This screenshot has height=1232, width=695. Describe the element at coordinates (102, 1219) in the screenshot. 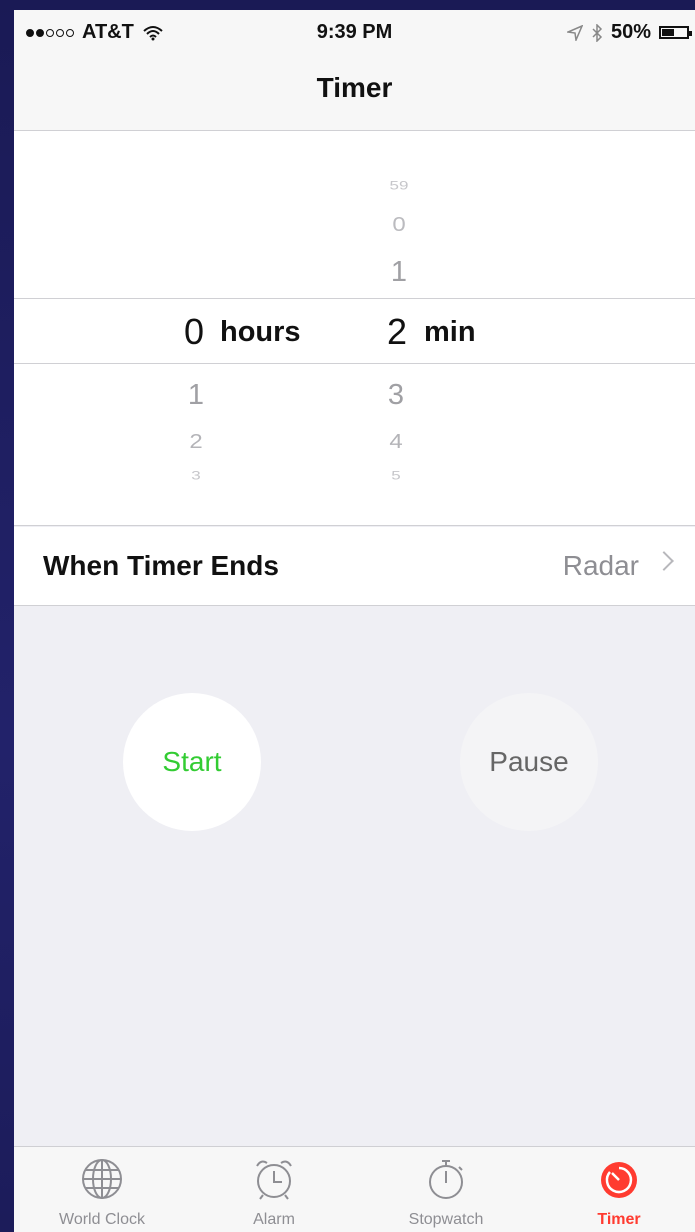

I see `tab-label: World Clock` at that location.